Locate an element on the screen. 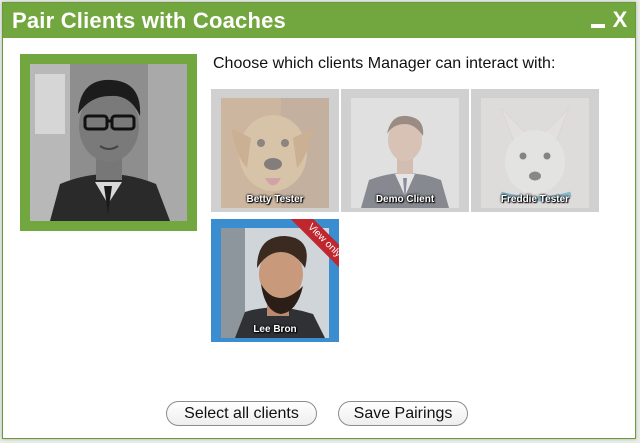  view-only-badge: View only is located at coordinates (310, 248).